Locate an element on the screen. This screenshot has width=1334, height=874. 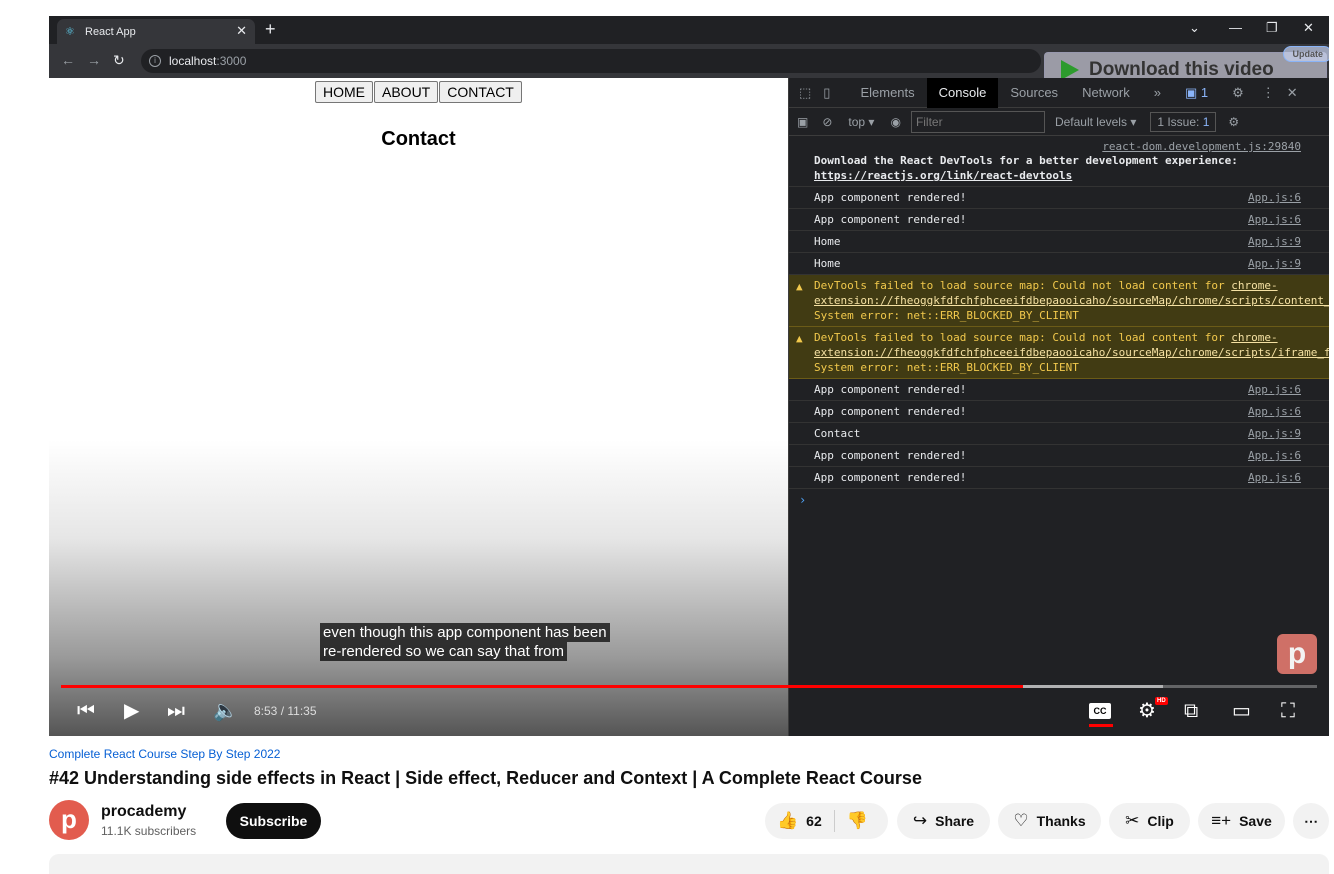
thumbs-up-icon: 👍 is located at coordinates (787, 821).